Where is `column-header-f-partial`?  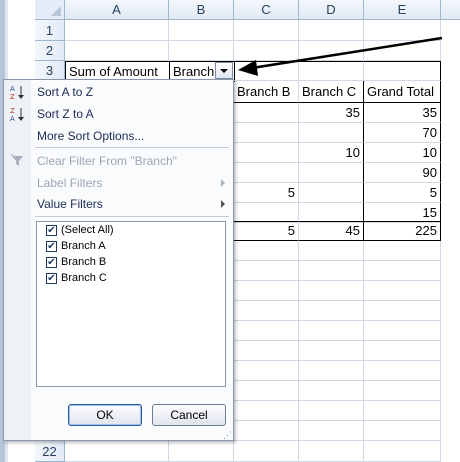
column-header-f-partial is located at coordinates (450, 10).